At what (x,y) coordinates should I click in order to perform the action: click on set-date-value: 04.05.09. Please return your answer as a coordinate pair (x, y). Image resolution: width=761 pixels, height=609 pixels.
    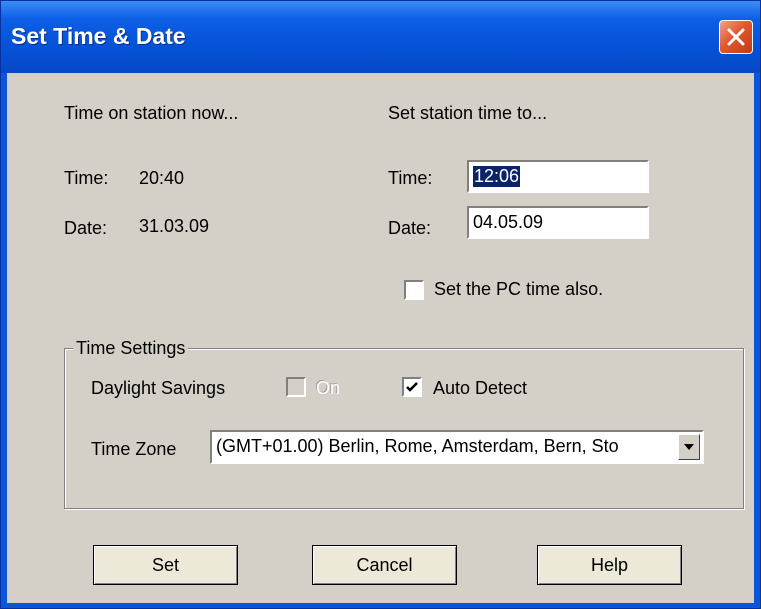
    Looking at the image, I should click on (508, 222).